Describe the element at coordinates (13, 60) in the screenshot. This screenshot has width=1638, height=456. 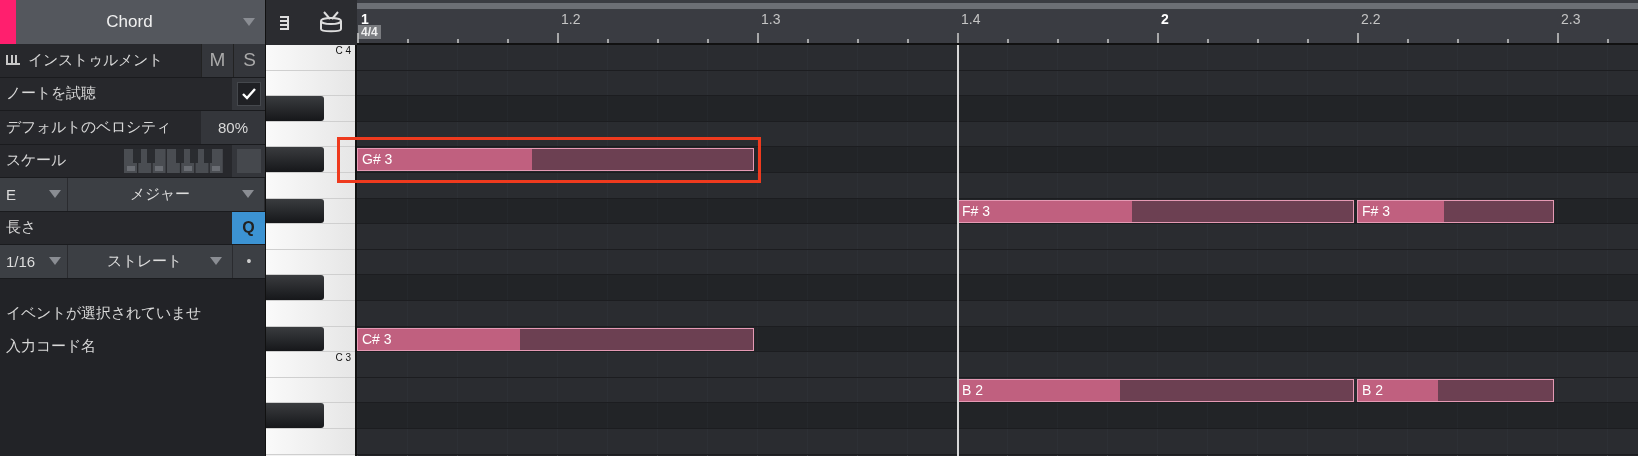
I see `piano-icon` at that location.